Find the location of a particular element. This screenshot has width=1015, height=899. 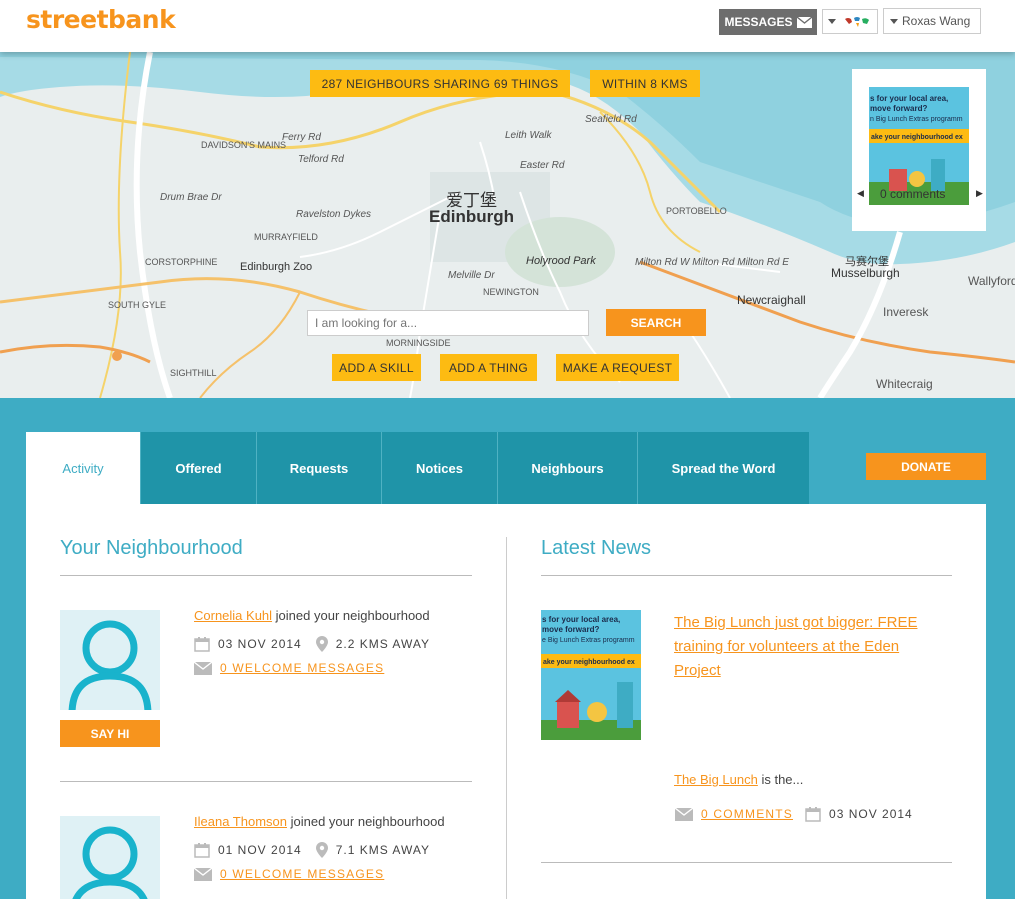

news-meta: 0 COMMENTS 03 NOV 2014 is located at coordinates (794, 814).